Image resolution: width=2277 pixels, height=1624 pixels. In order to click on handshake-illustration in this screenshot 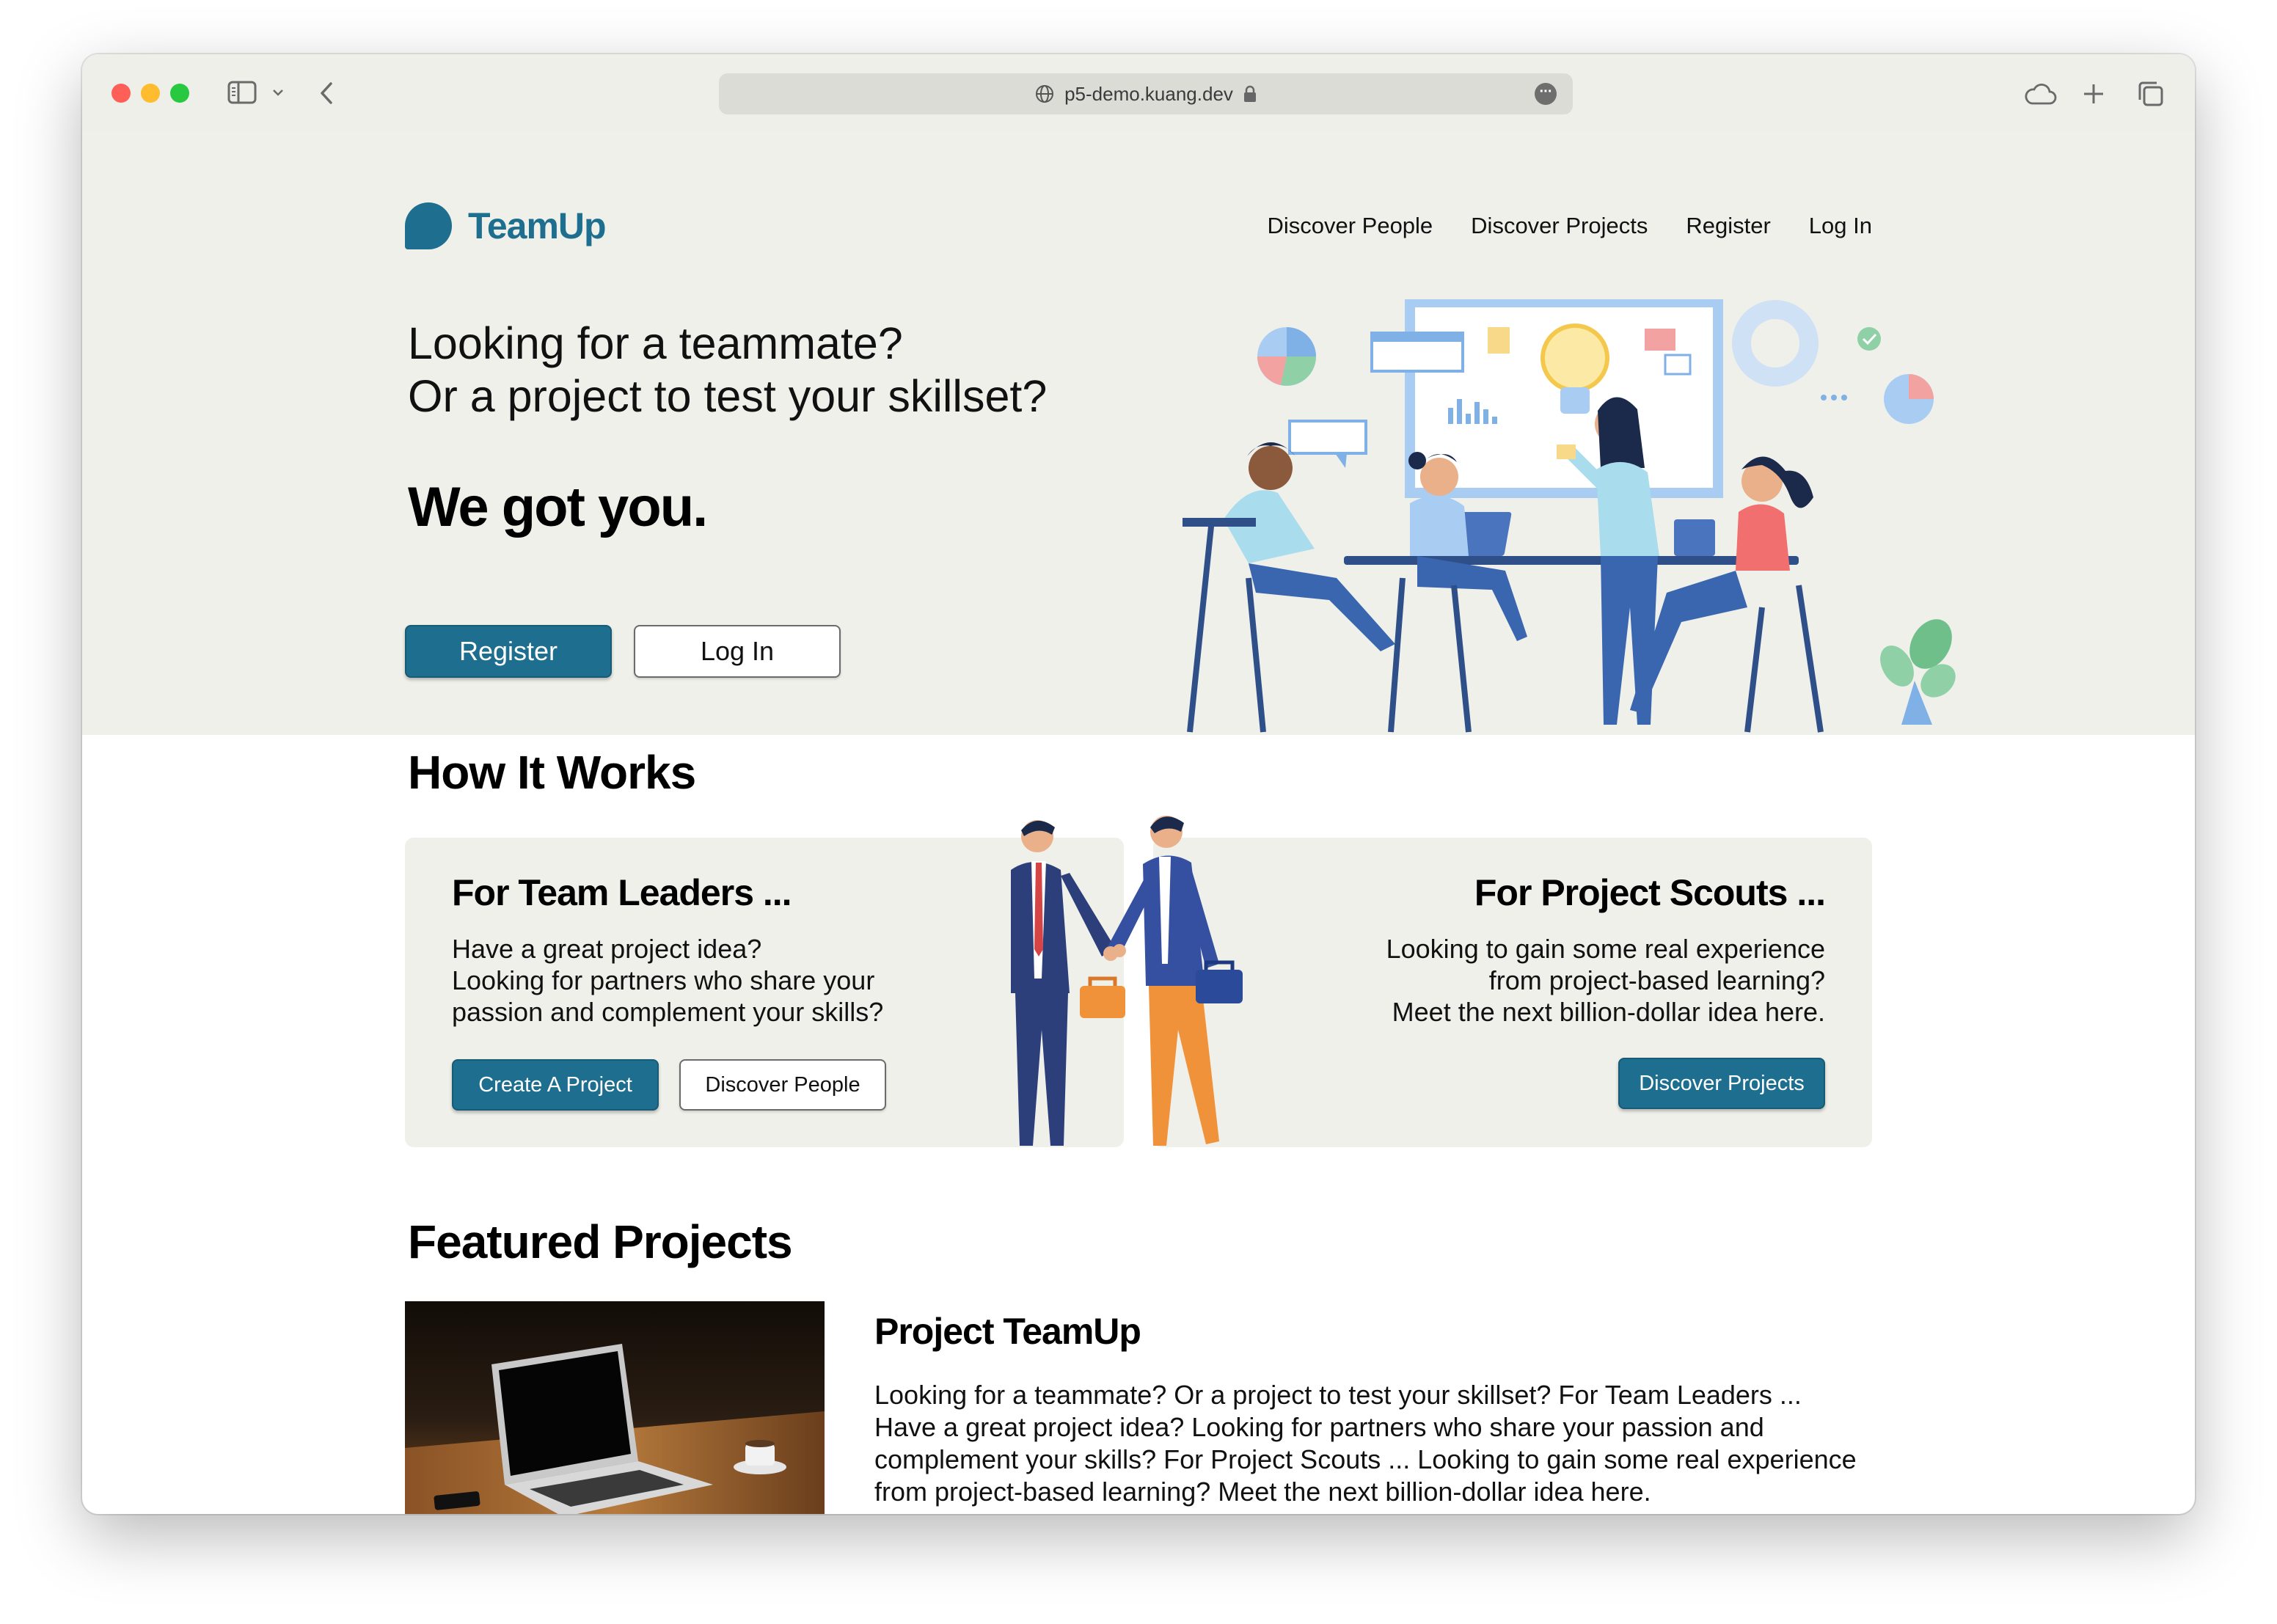, I will do `click(1127, 981)`.